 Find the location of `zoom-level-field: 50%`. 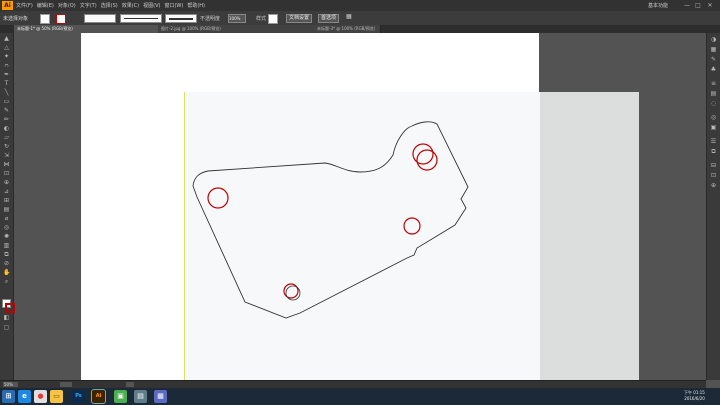

zoom-level-field: 50% is located at coordinates (10, 384).